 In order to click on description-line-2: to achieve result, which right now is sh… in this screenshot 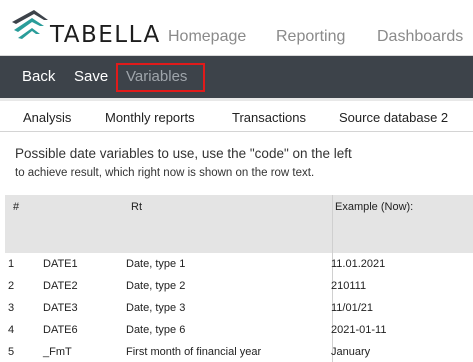, I will do `click(165, 173)`.